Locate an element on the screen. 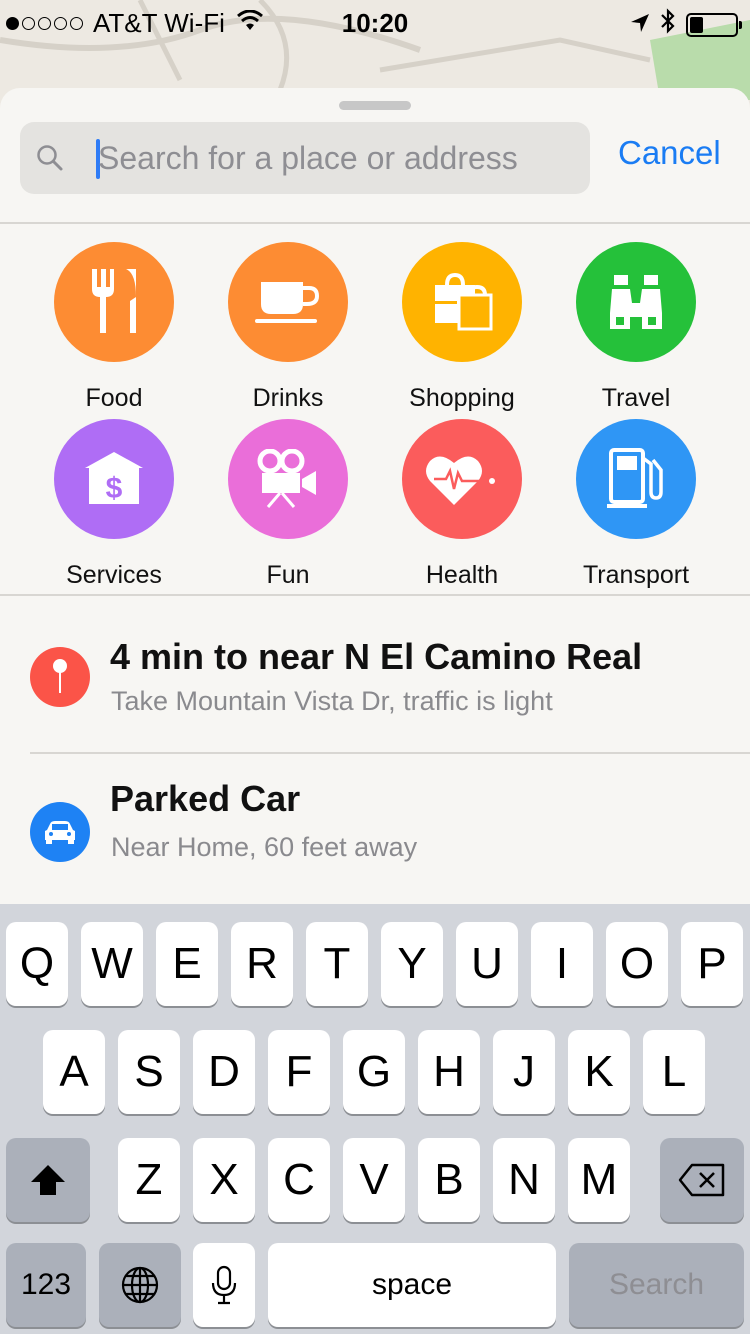 Image resolution: width=750 pixels, height=1334 pixels. category-food: Food is located at coordinates (114, 327).